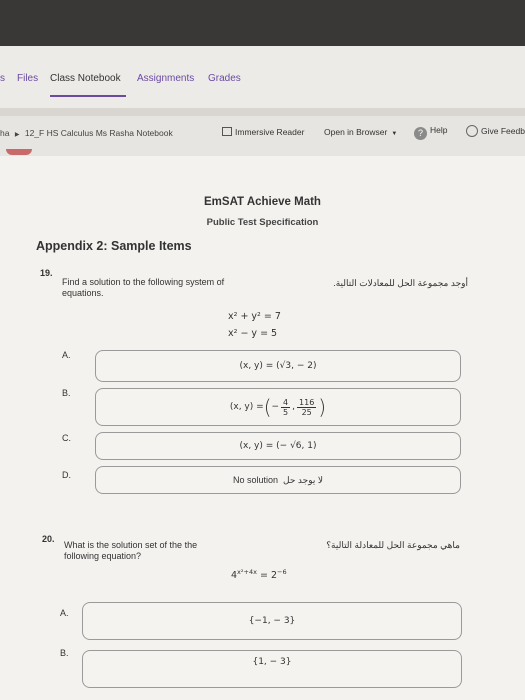 The width and height of the screenshot is (525, 700). I want to click on q19-option-d-arabic: لا يوجد حل, so click(303, 479).